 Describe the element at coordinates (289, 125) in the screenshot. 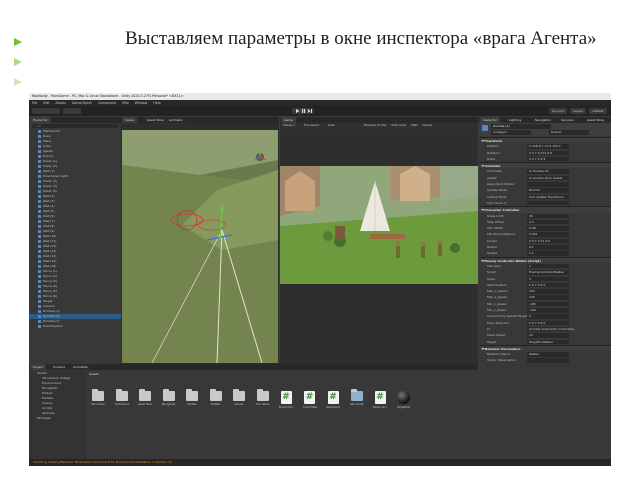

I see `display-dropdown: Display 1` at that location.